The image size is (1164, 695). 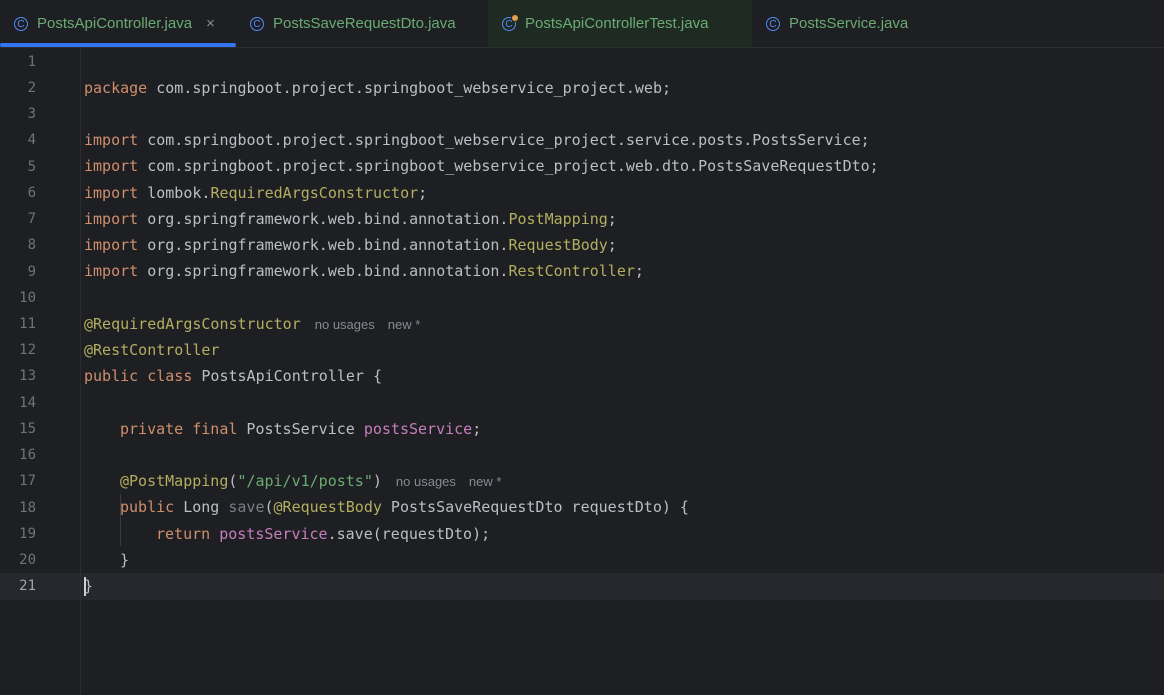 I want to click on code-line: return postsService.save(requestDto);, so click(x=582, y=519).